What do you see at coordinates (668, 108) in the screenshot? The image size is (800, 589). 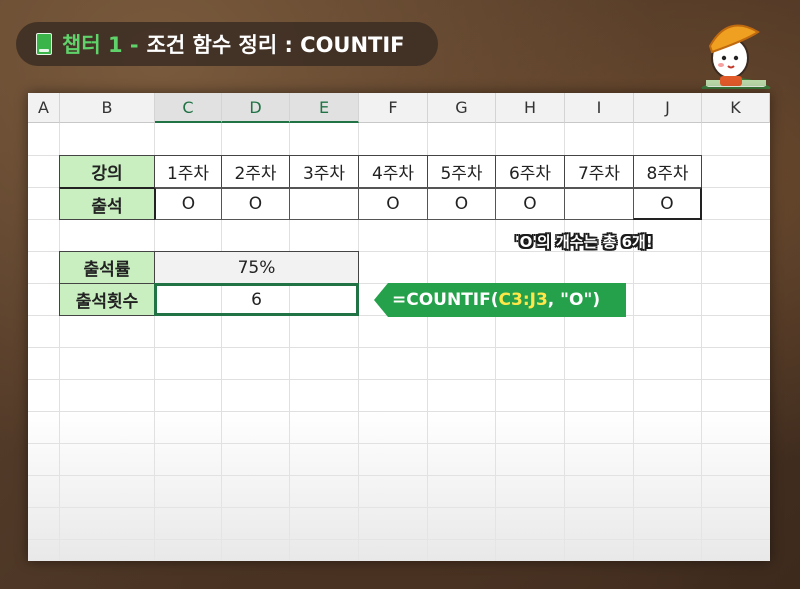 I see `column-header-j: J` at bounding box center [668, 108].